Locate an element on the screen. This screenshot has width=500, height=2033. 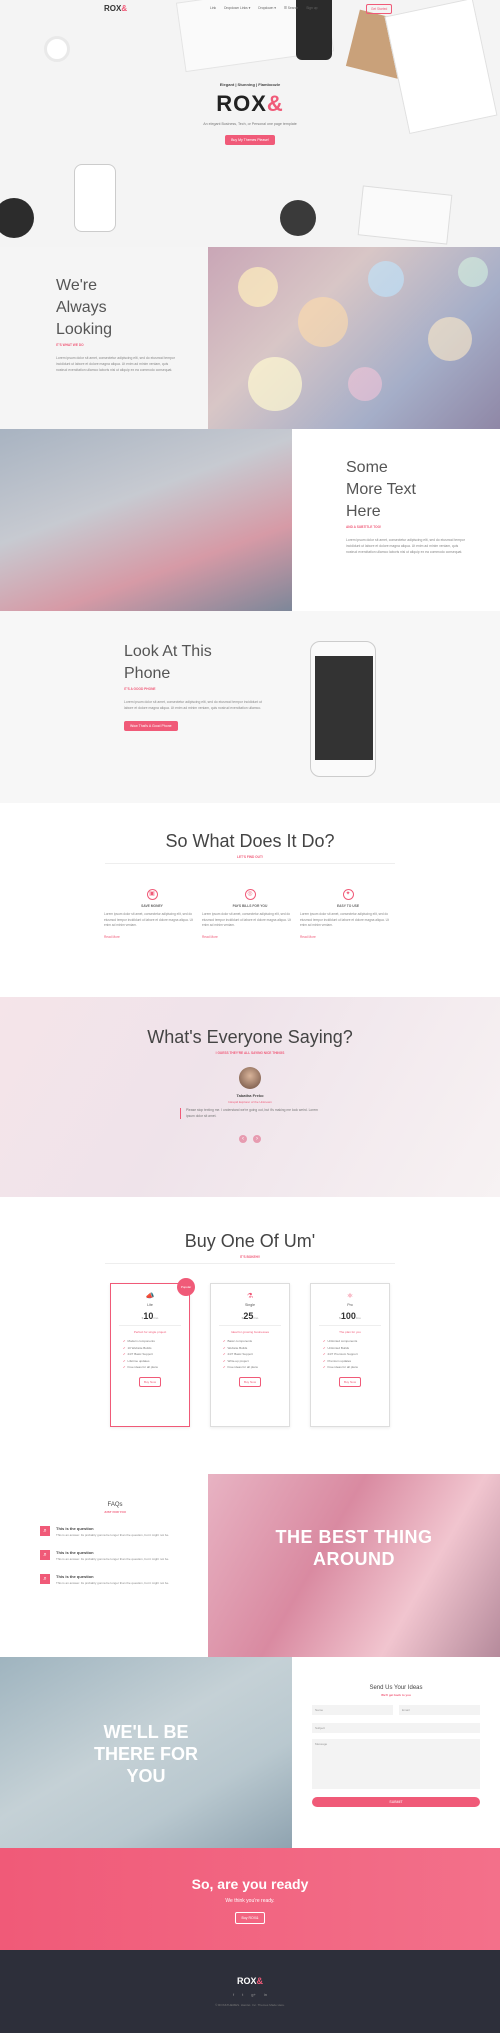
section3-subtitle: It's a good phone is located at coordinates (140, 689).